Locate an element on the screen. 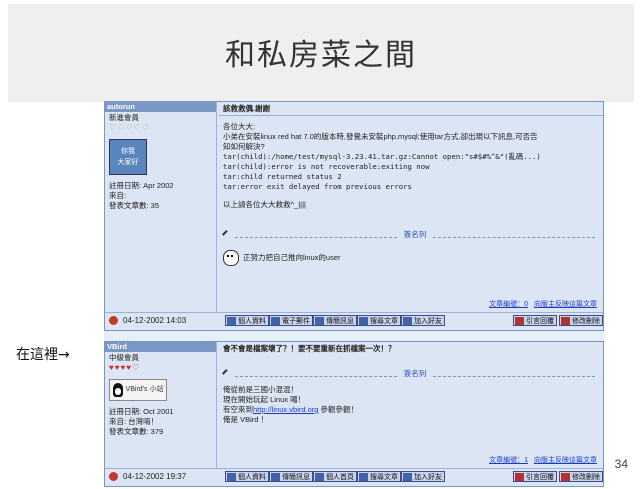 The image size is (640, 489). post-1-closing: 以上請各位大大救救^_|||| is located at coordinates (264, 204).